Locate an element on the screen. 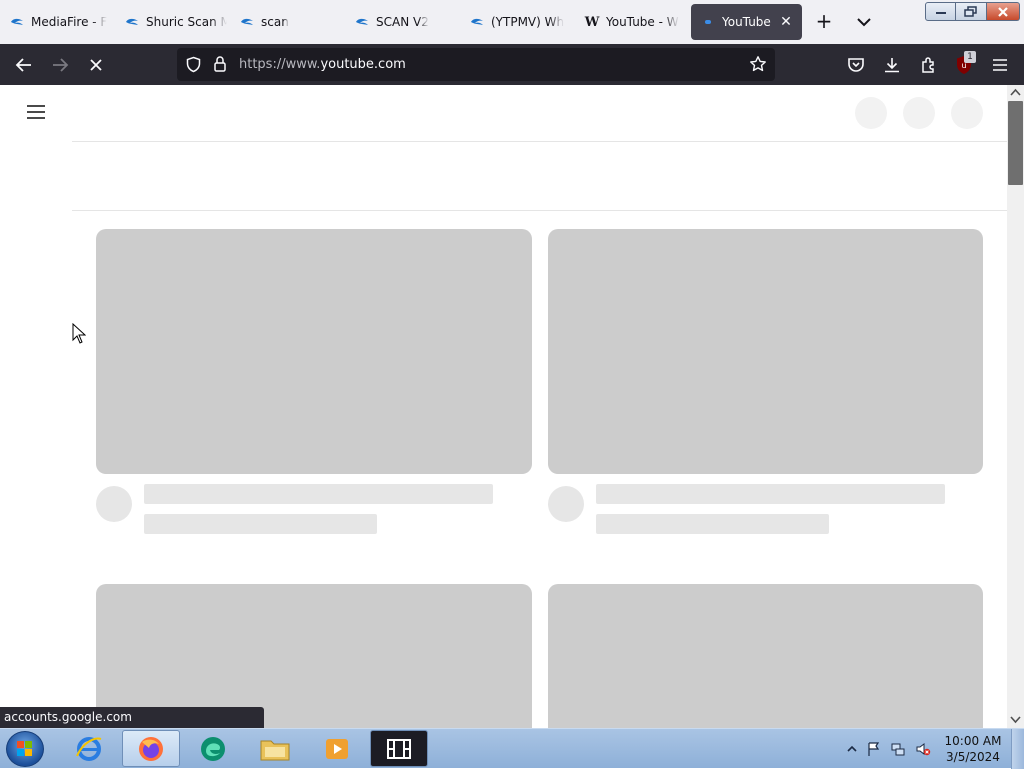 This screenshot has width=1024, height=770. firefox-icon is located at coordinates (151, 748).